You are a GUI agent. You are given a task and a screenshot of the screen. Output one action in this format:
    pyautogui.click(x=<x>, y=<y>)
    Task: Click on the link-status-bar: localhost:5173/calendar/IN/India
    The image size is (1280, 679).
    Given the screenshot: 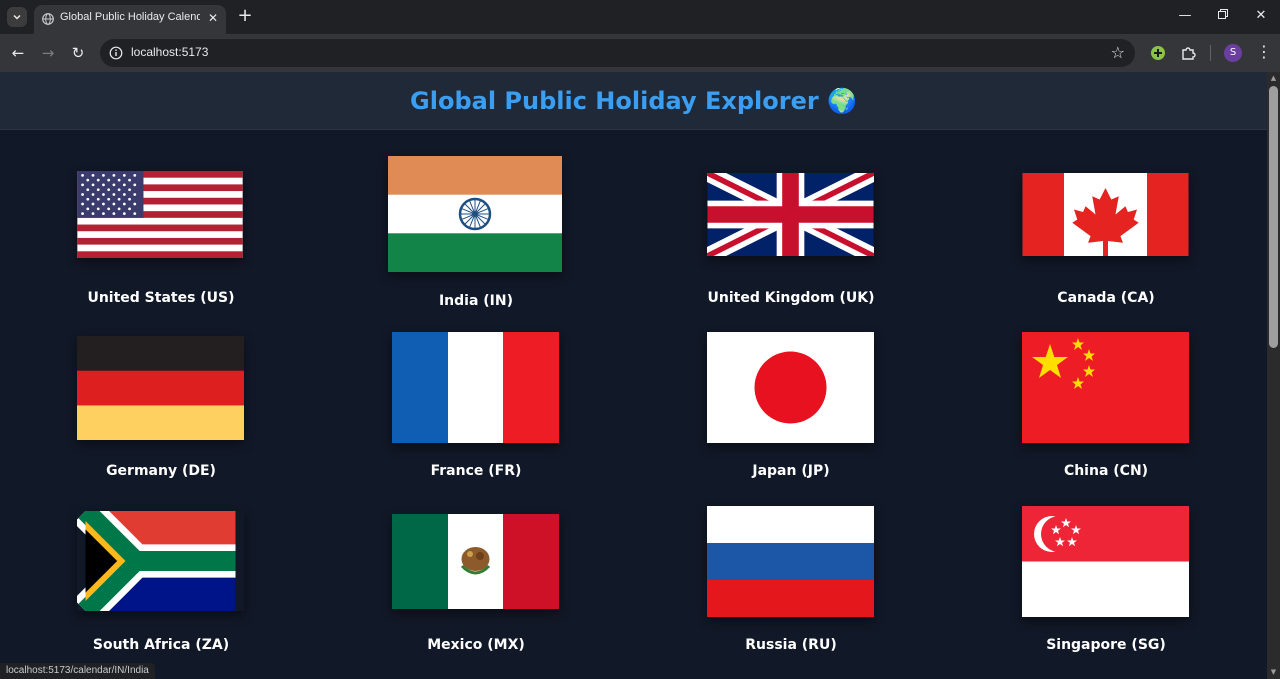 What is the action you would take?
    pyautogui.click(x=77, y=671)
    